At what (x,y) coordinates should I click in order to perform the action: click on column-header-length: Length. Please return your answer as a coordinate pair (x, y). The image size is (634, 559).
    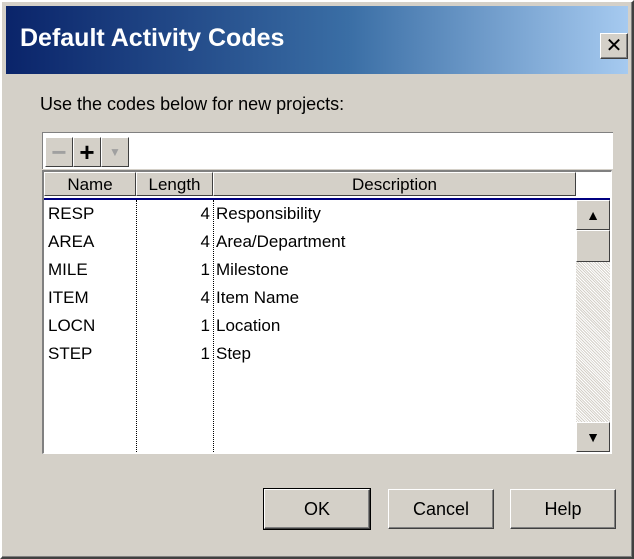
    Looking at the image, I should click on (174, 184).